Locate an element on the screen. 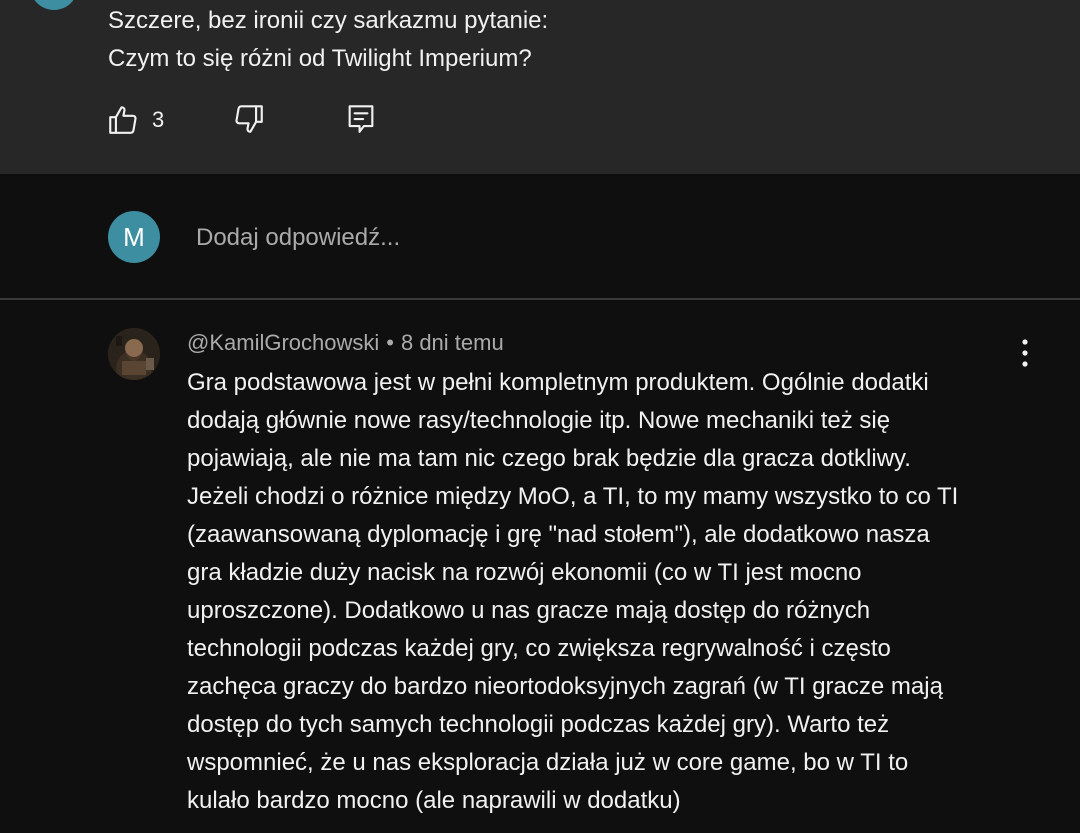 This screenshot has width=1080, height=833. like-button: 3 is located at coordinates (135, 120).